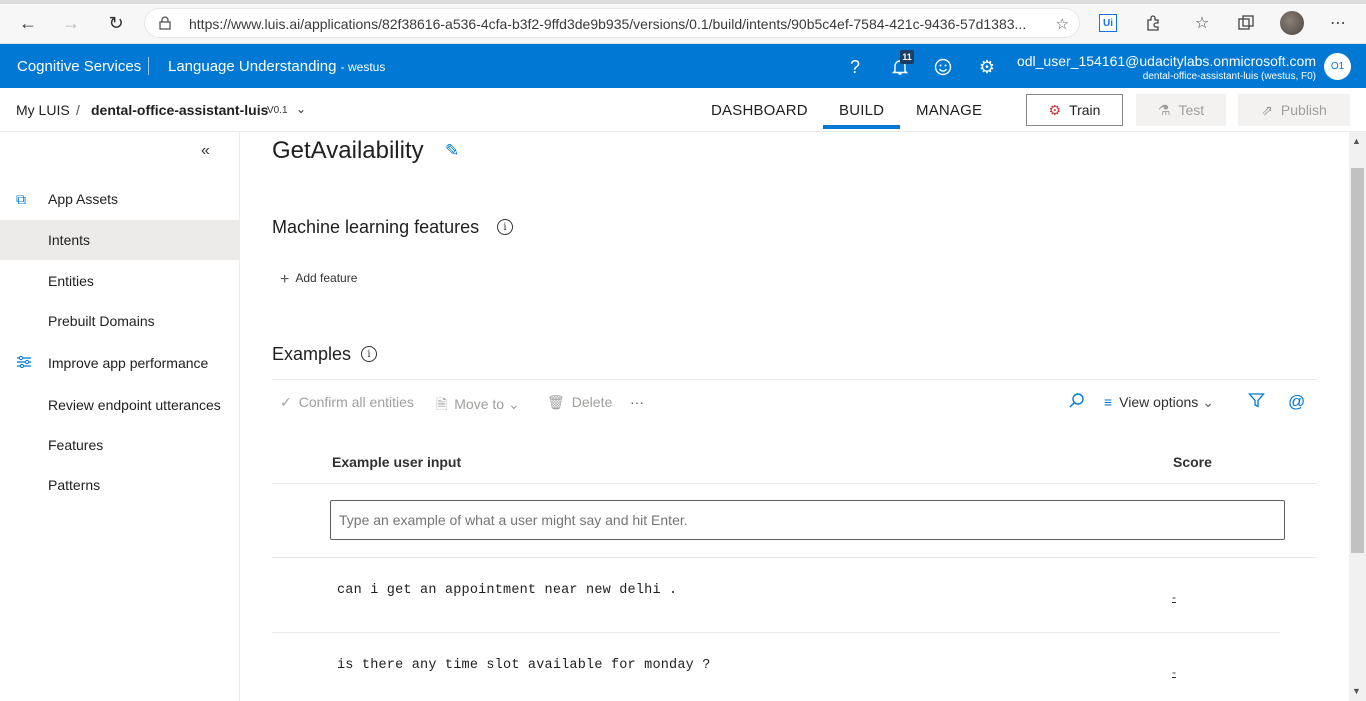  I want to click on sidebar-item-entities: Entities, so click(119, 281).